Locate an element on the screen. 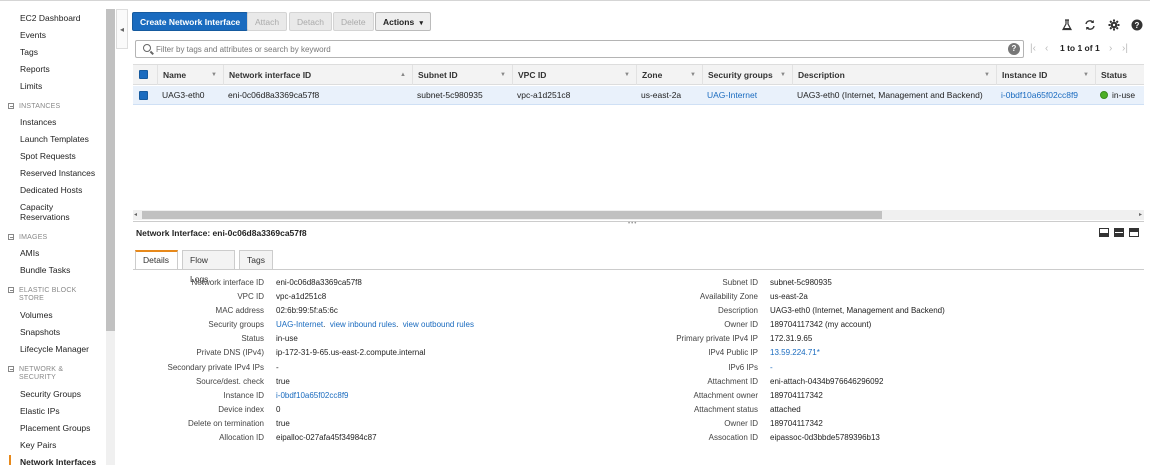  security-group-link: UAG-Internet is located at coordinates (299, 324).